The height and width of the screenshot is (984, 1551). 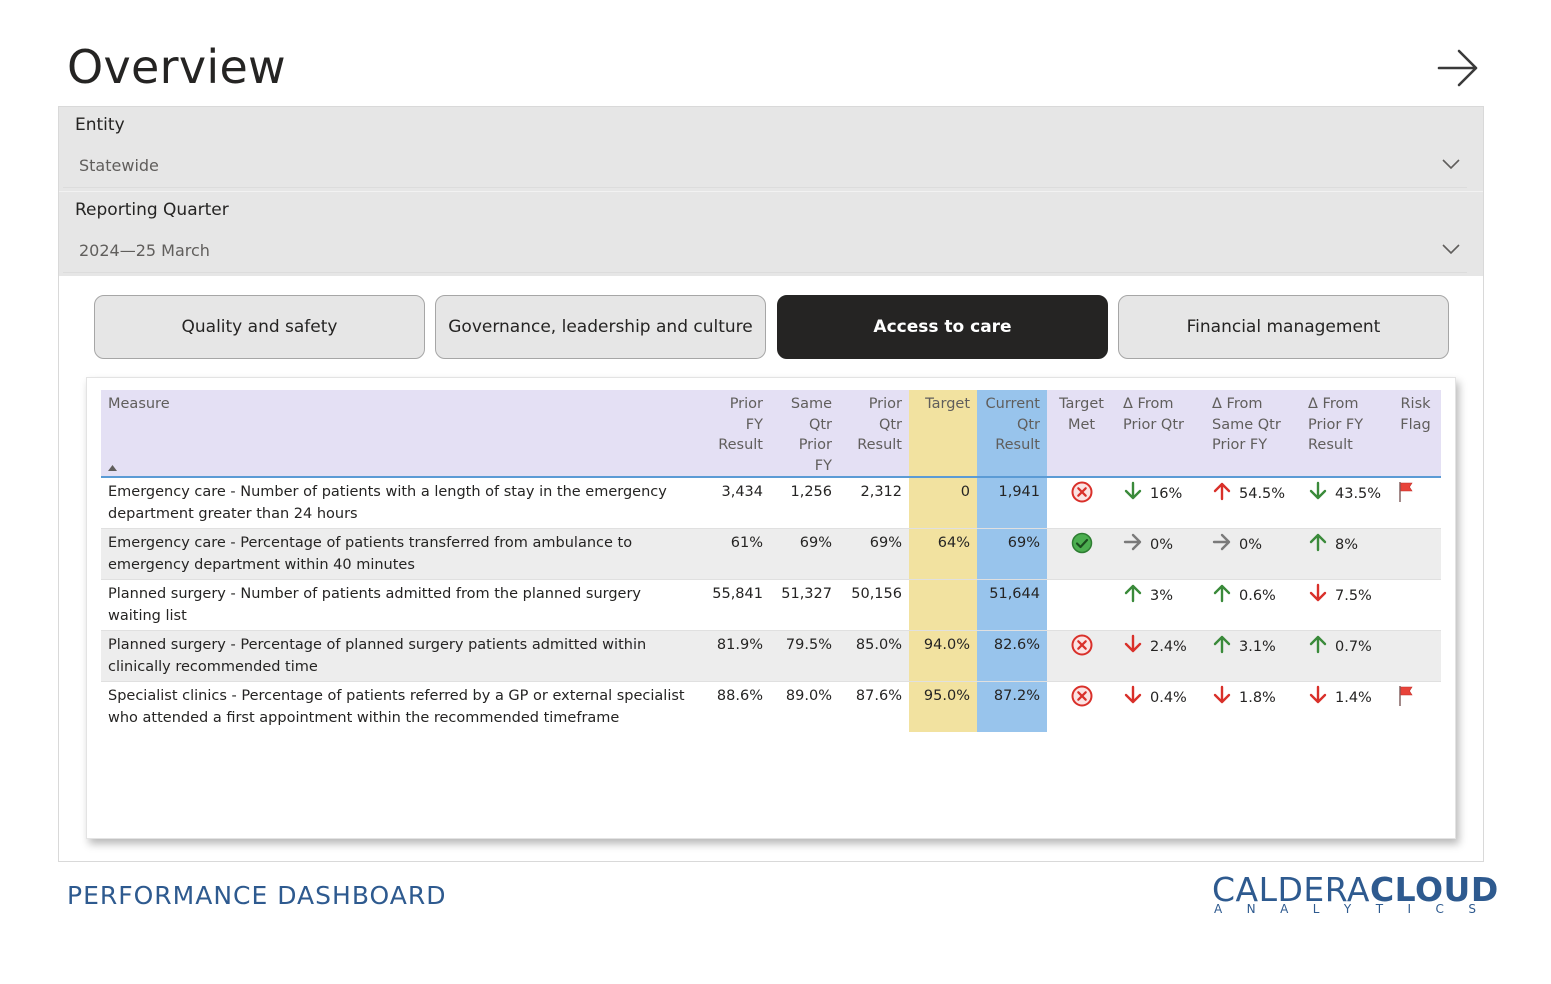 I want to click on col-header-prior-fy: Prior FY Result, so click(x=735, y=434).